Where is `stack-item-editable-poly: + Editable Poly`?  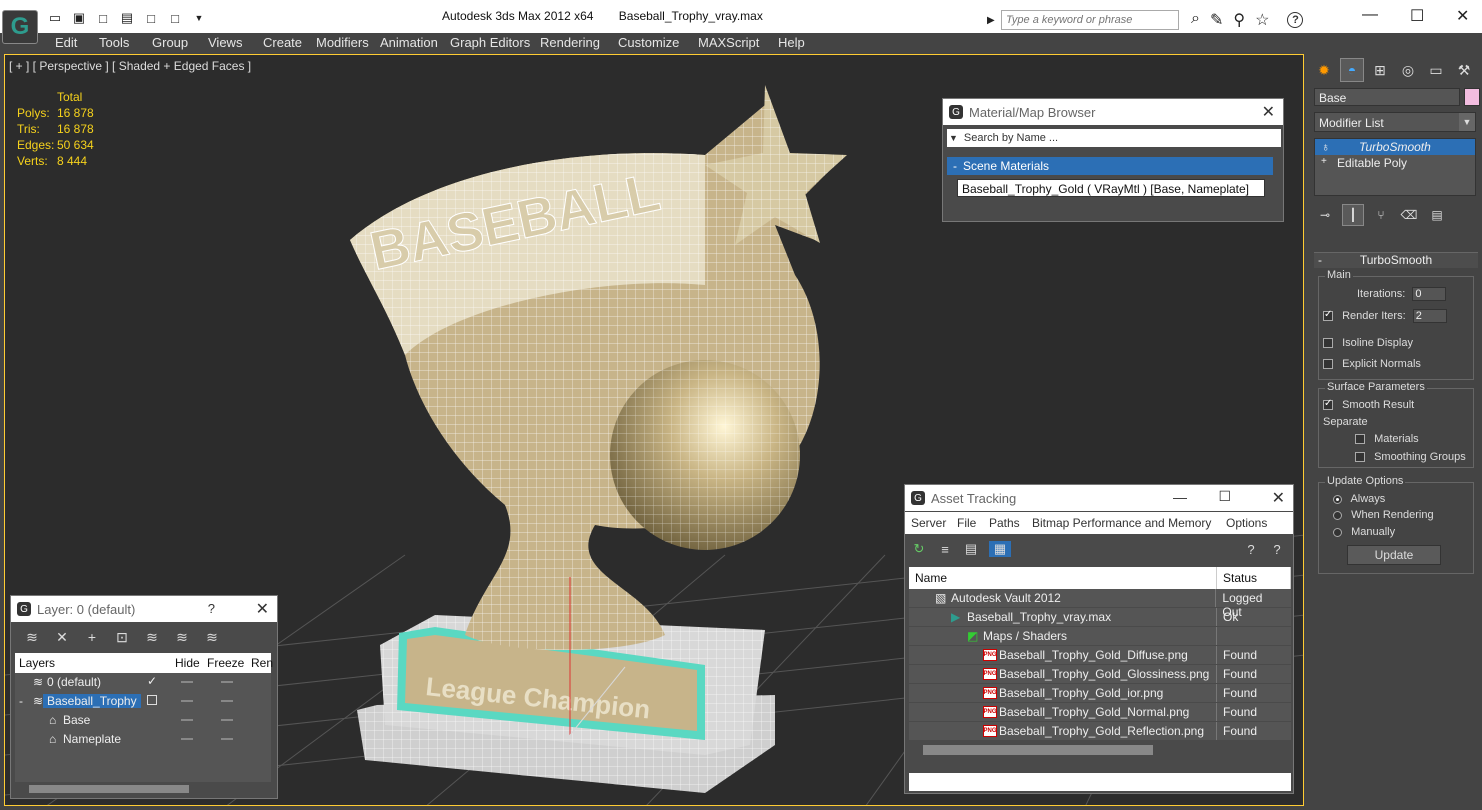 stack-item-editable-poly: + Editable Poly is located at coordinates (1395, 163).